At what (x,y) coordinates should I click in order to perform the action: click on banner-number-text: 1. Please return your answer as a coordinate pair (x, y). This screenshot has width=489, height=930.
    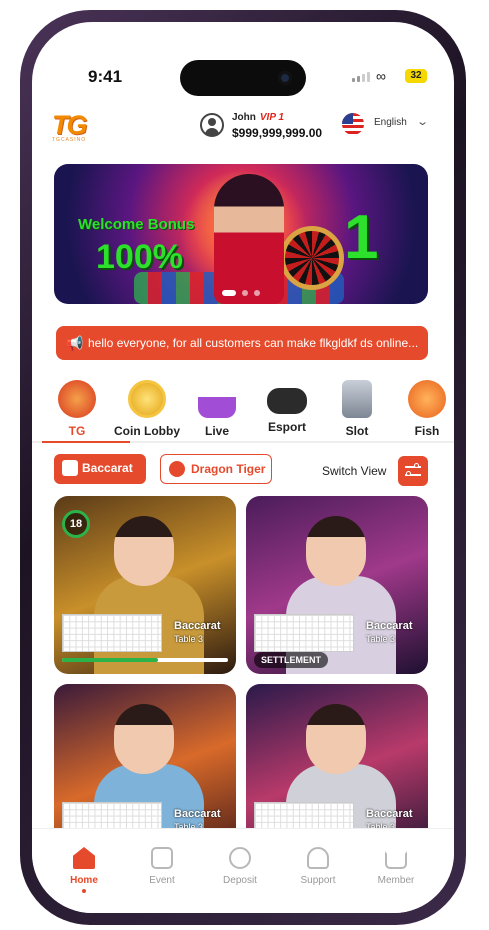
    Looking at the image, I should click on (361, 237).